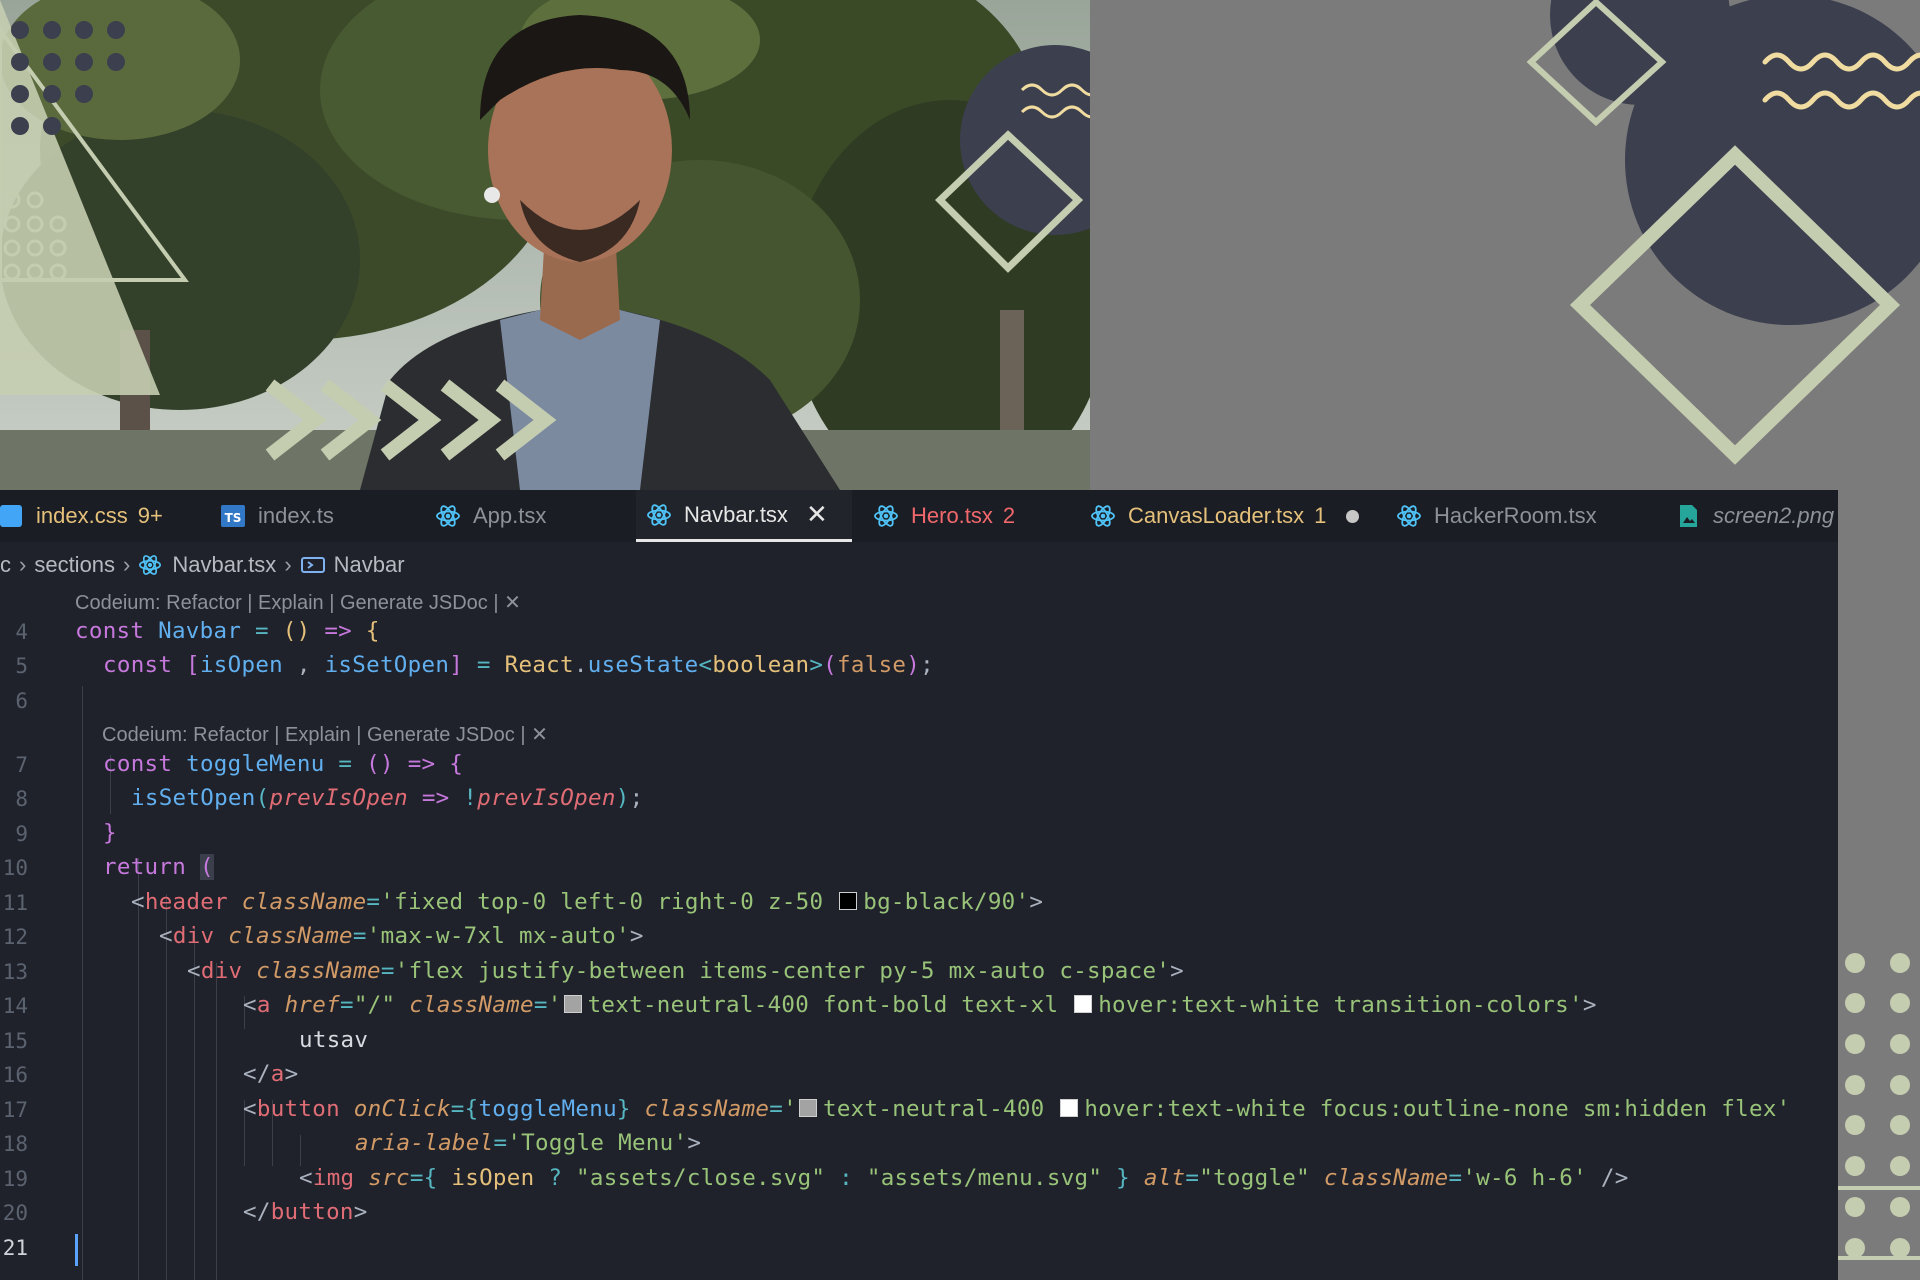 Image resolution: width=1920 pixels, height=1280 pixels. Describe the element at coordinates (15, 1006) in the screenshot. I see `line-number: 14` at that location.